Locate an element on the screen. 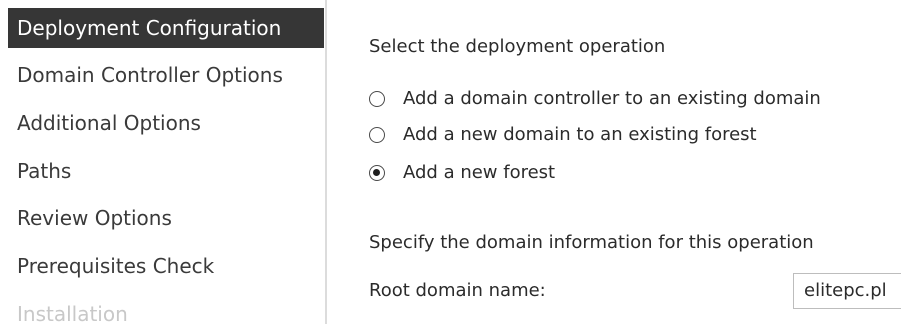 The height and width of the screenshot is (324, 901). sidebar-item-deployment-configuration: Deployment Configuration is located at coordinates (166, 28).